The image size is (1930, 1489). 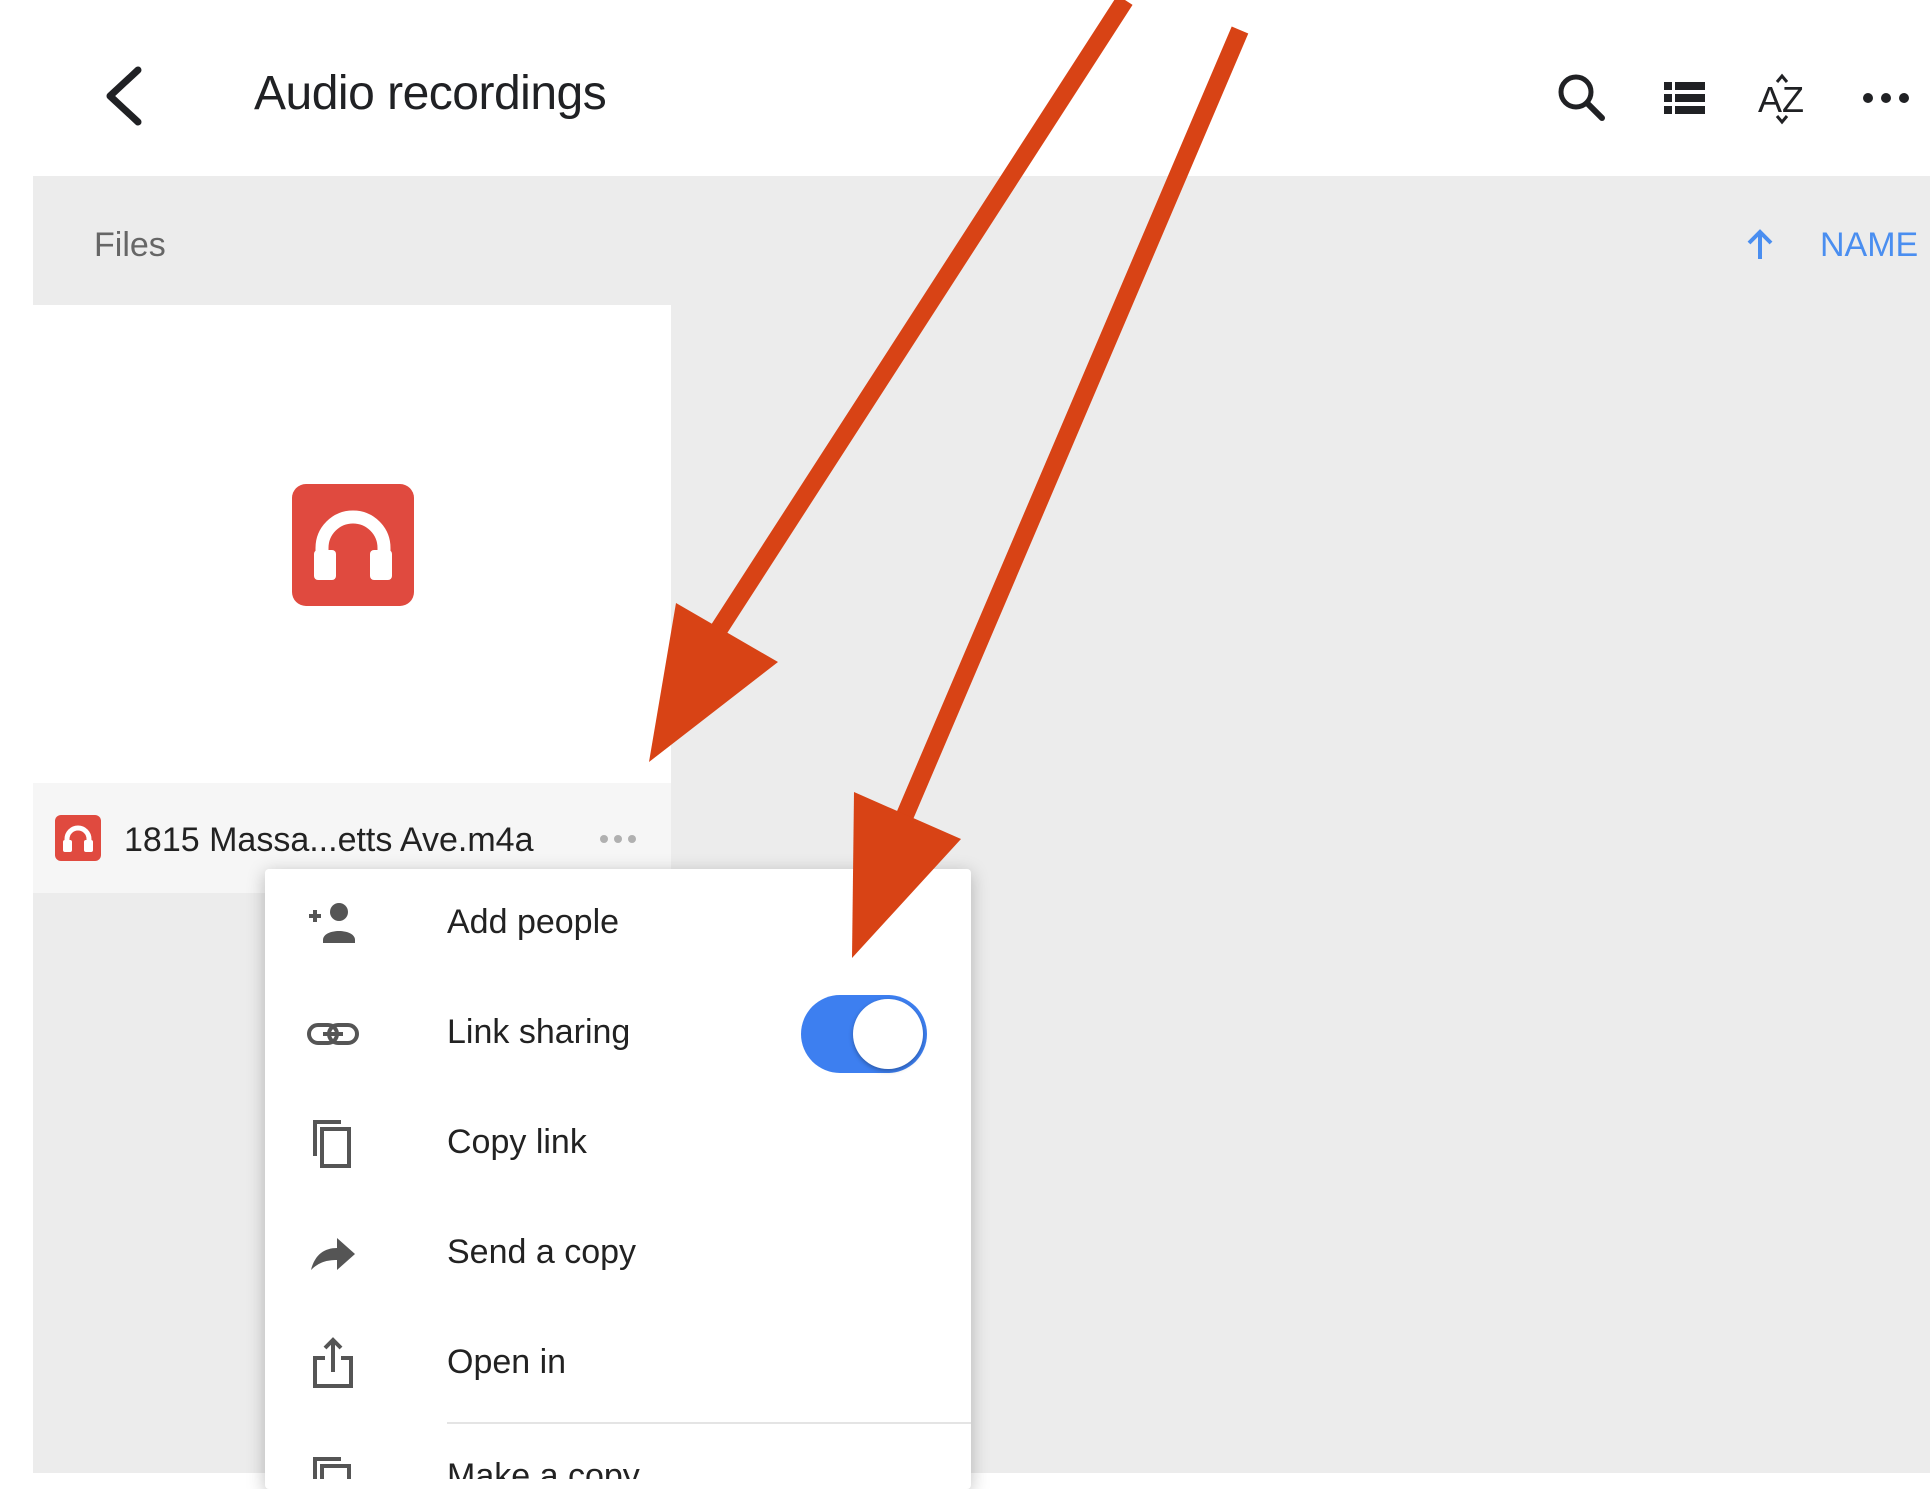 I want to click on link-sharing-toggle, so click(x=864, y=1034).